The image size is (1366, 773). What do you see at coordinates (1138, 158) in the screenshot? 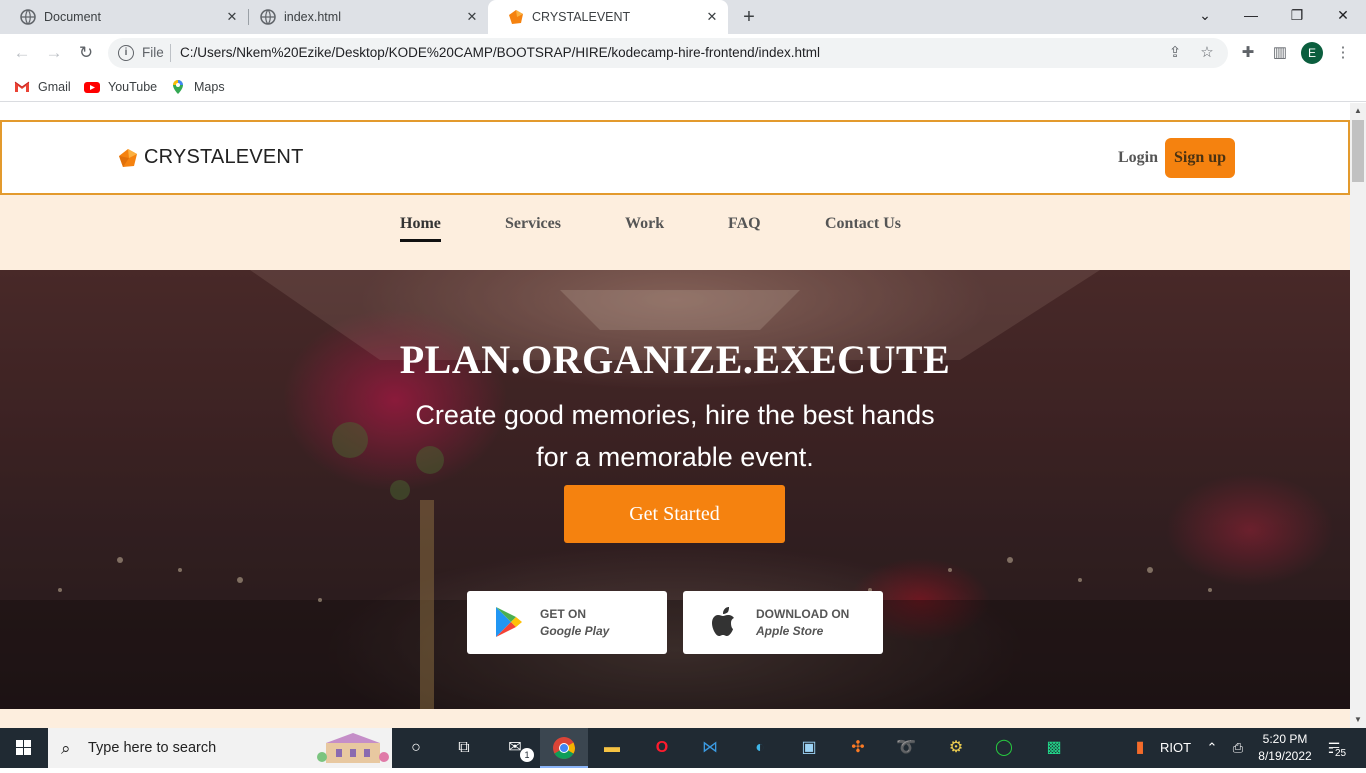
I see `login-link: Login` at bounding box center [1138, 158].